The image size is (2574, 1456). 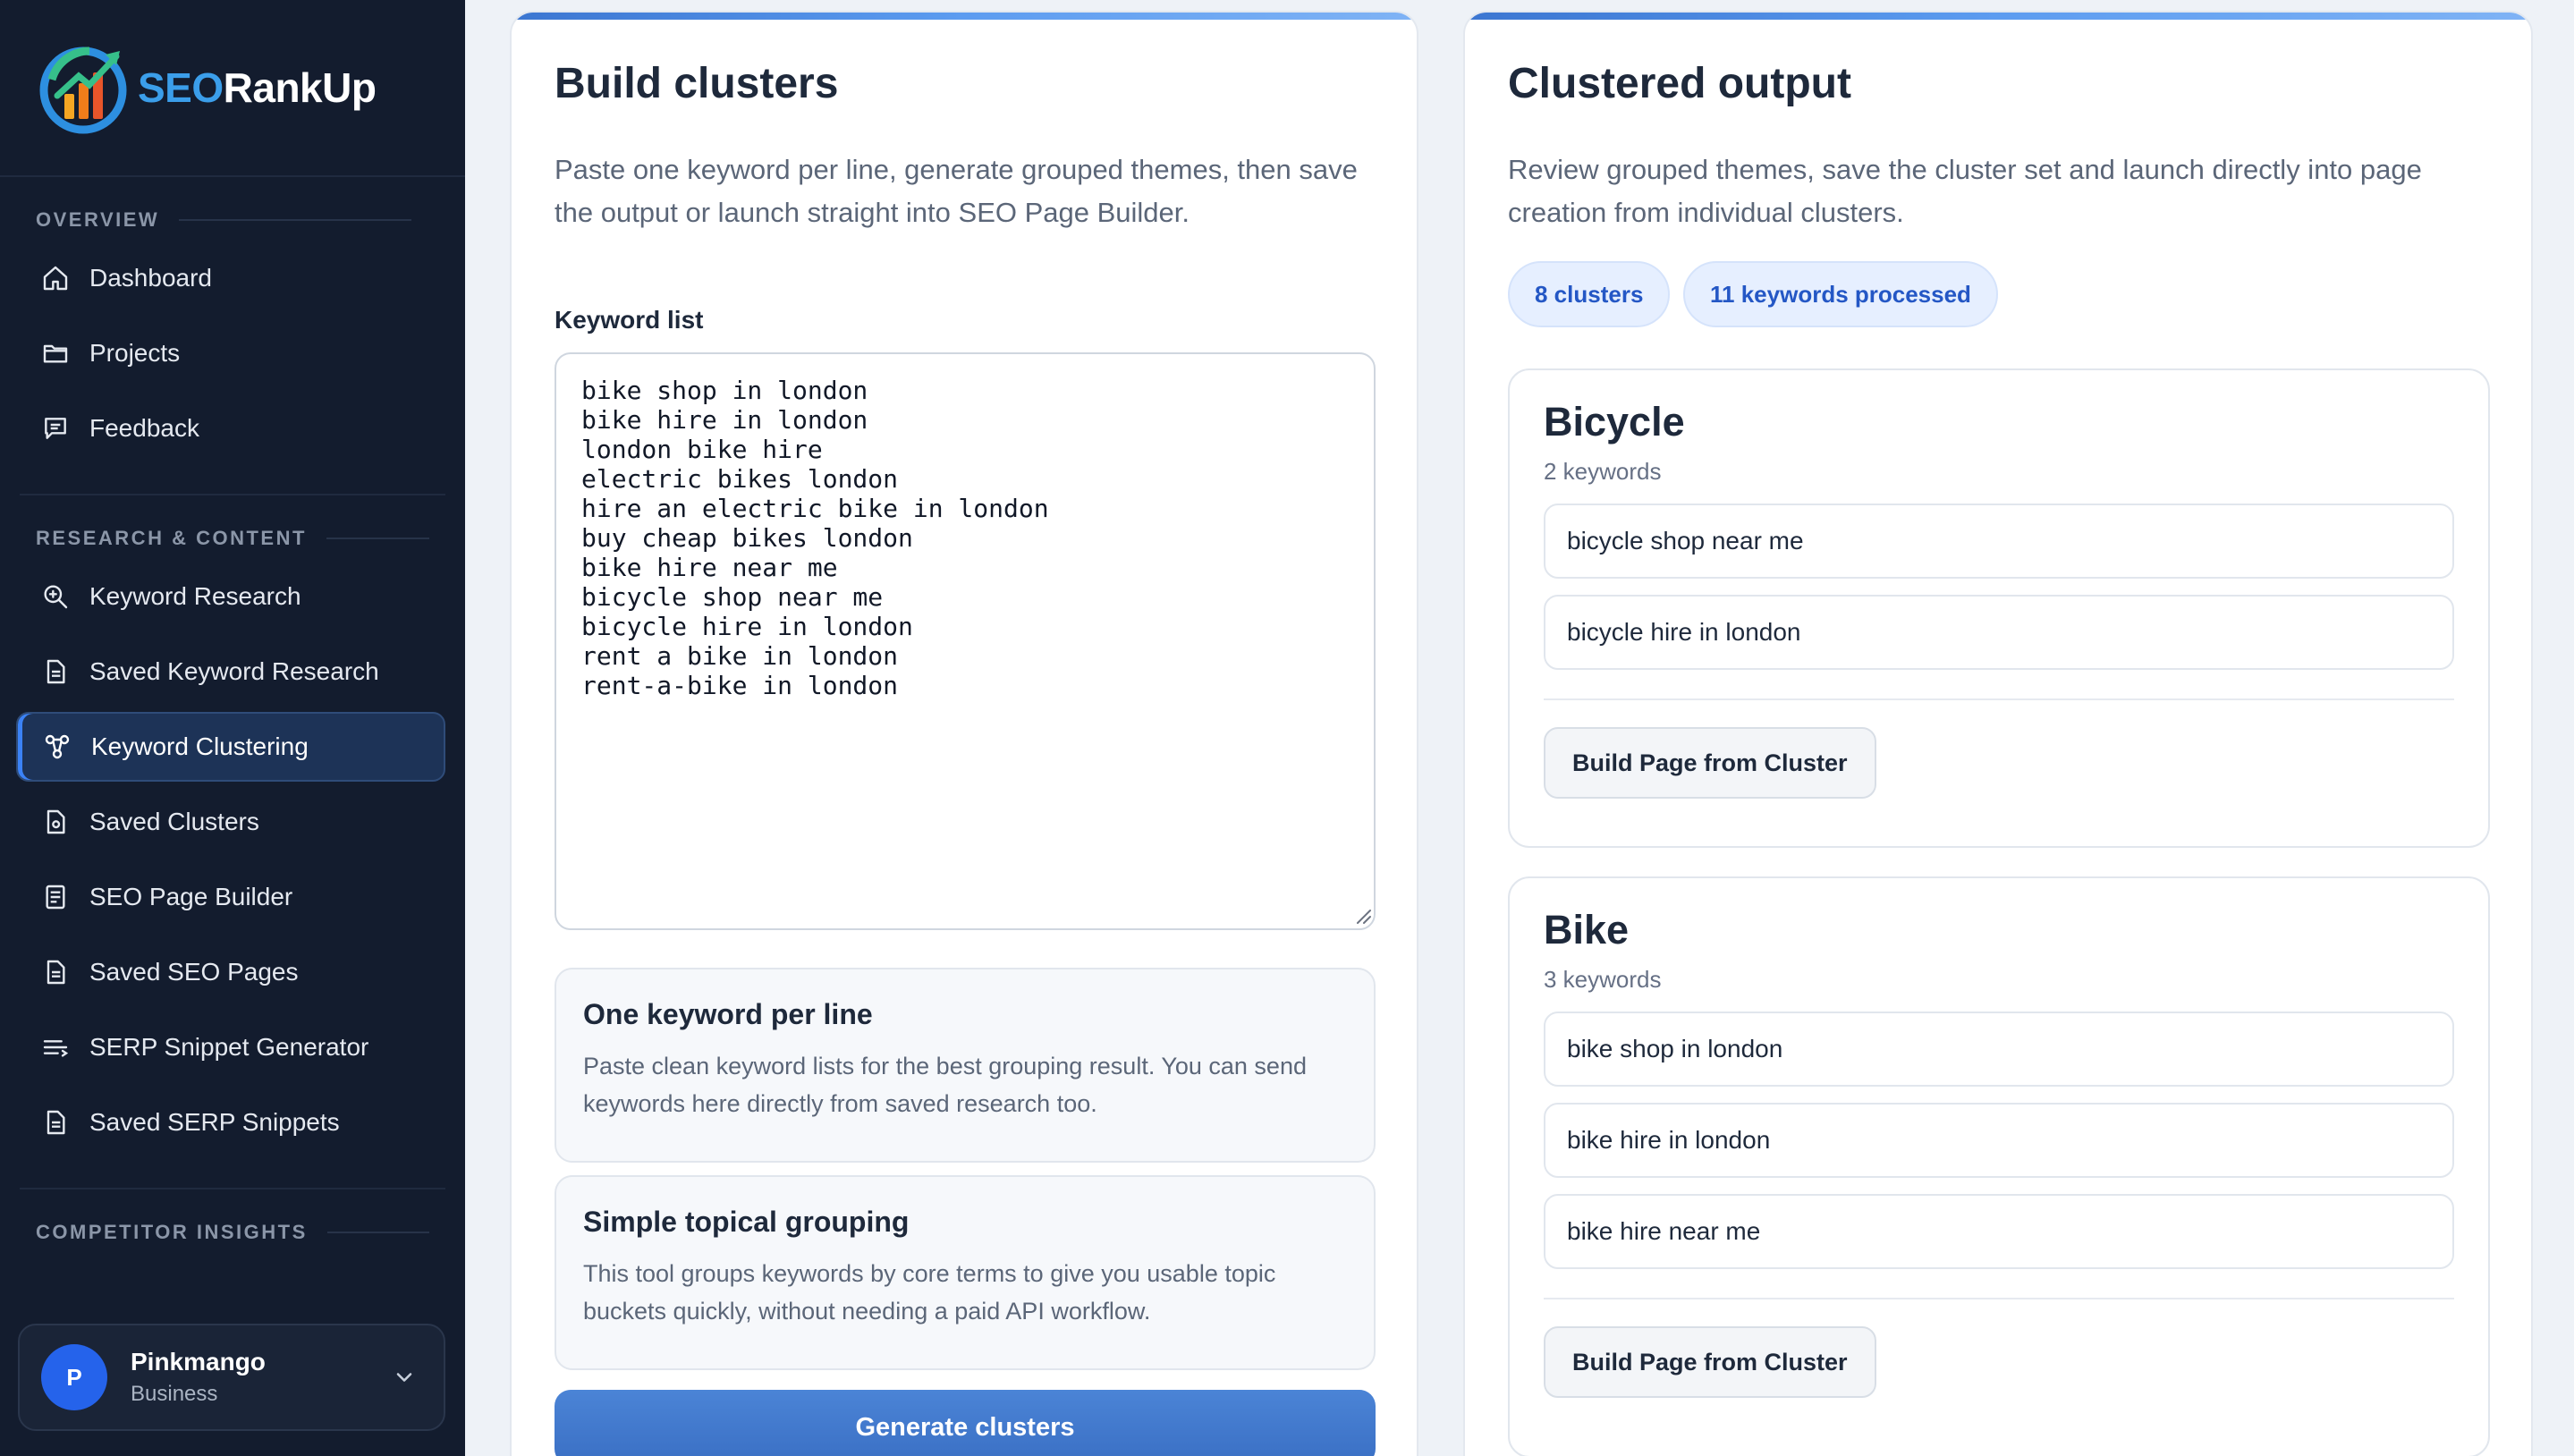 What do you see at coordinates (195, 596) in the screenshot?
I see `sidebar-item-label: Keyword Research` at bounding box center [195, 596].